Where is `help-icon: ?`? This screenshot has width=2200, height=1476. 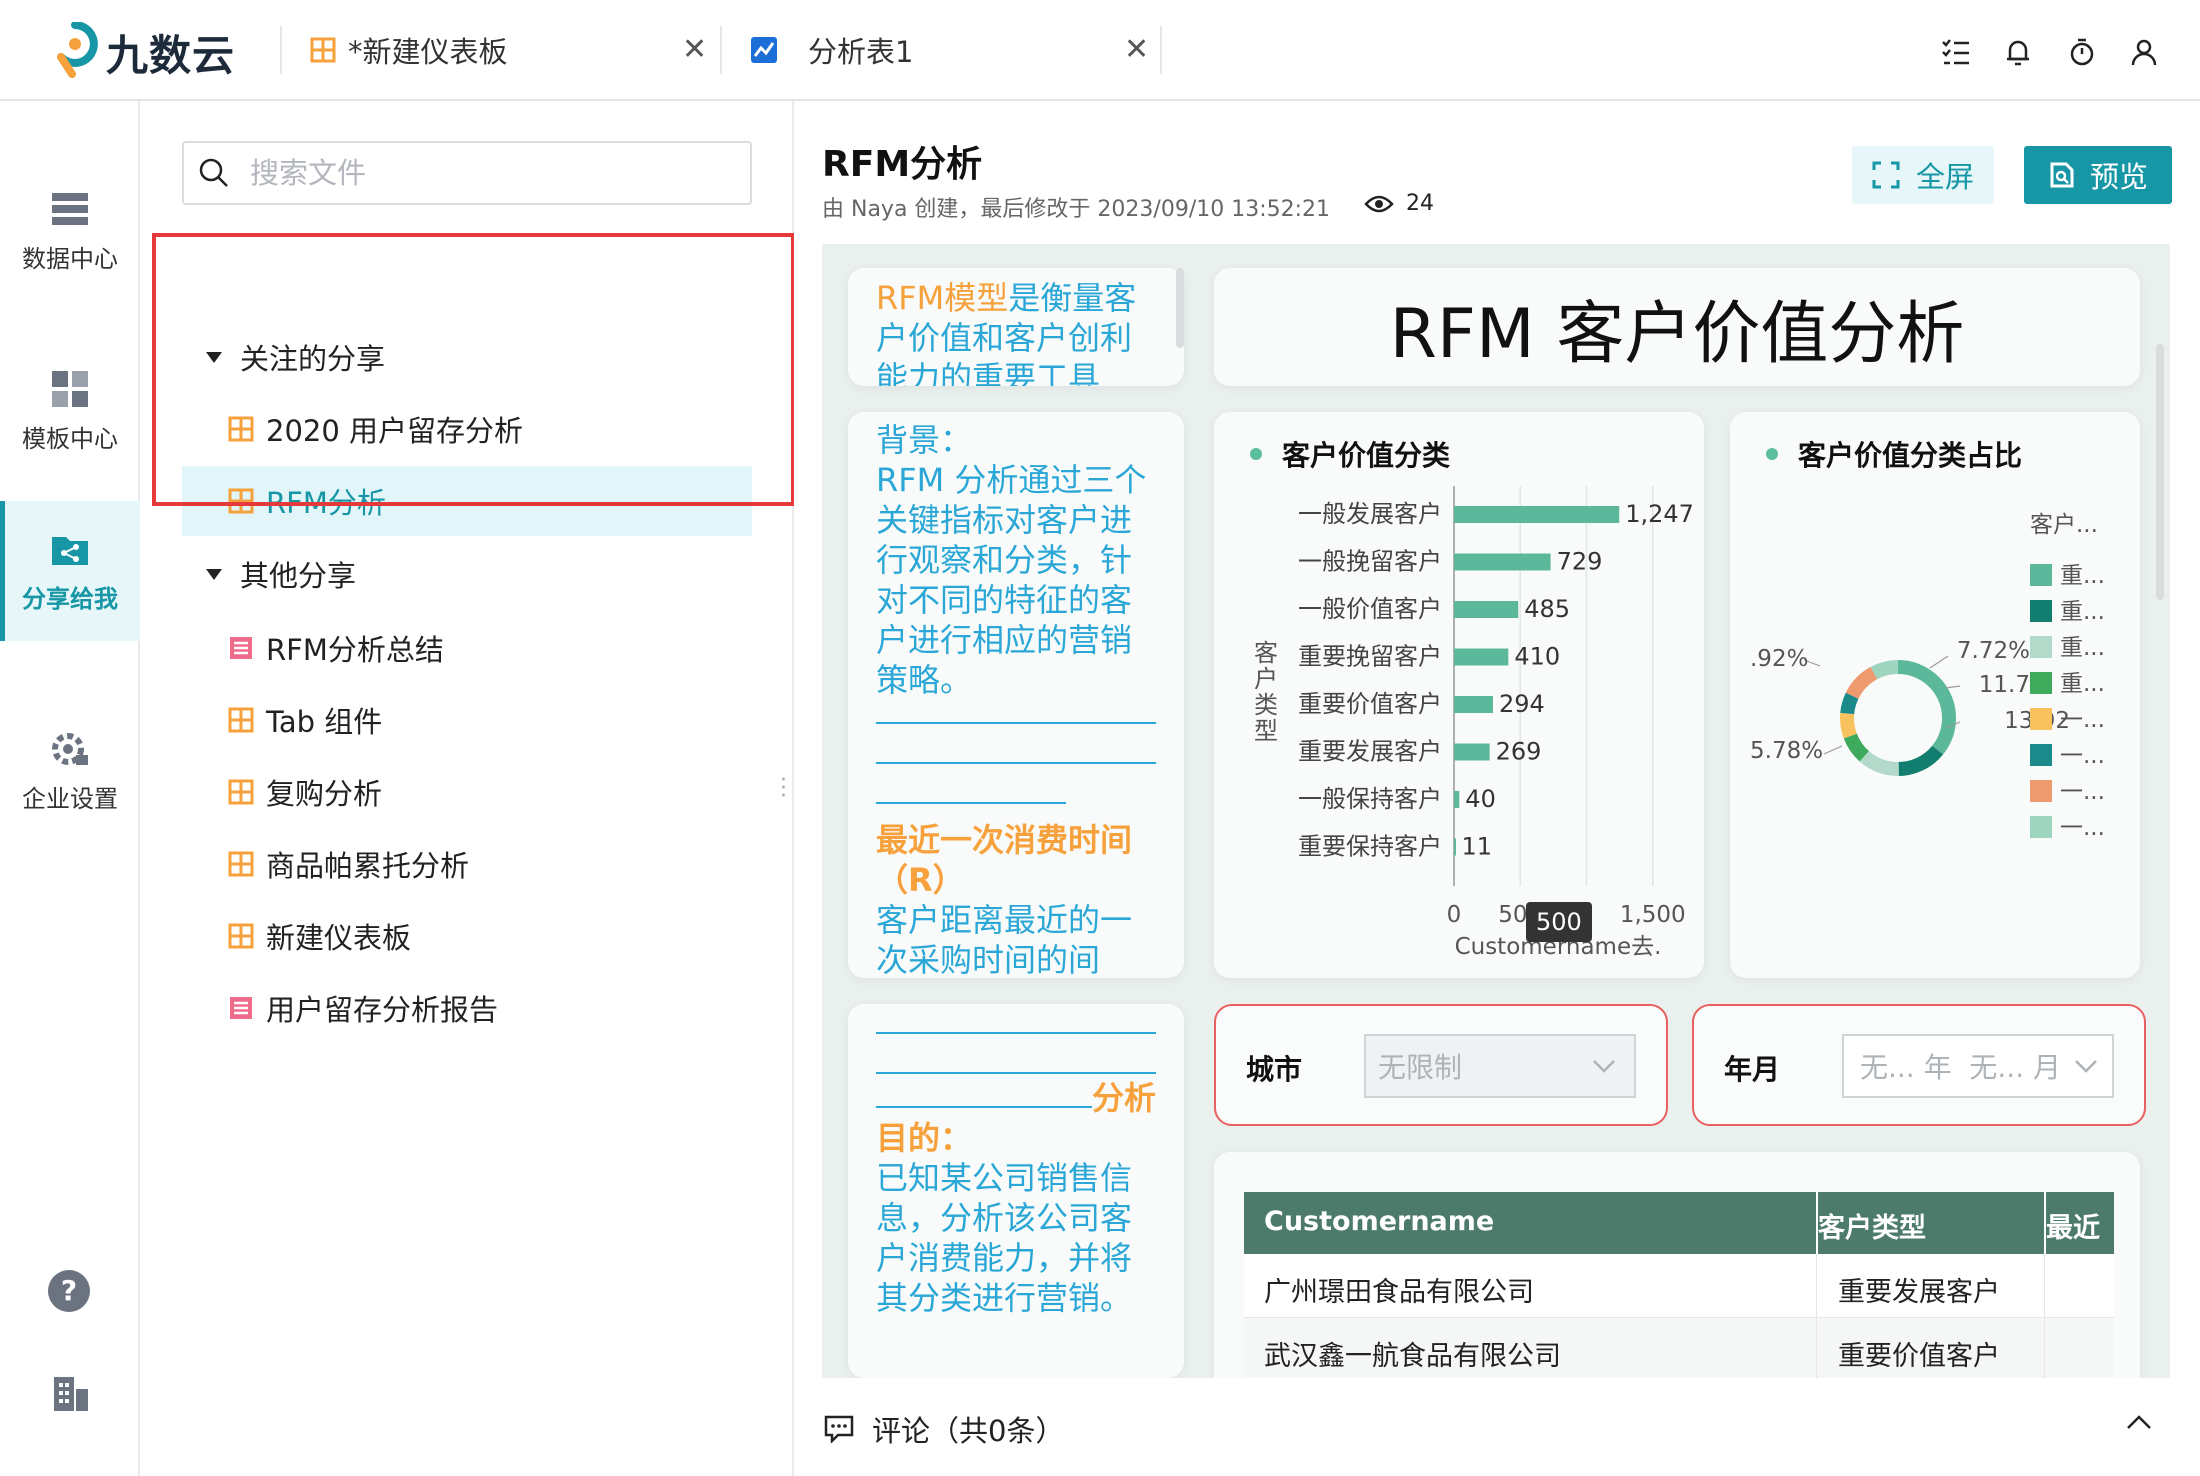 help-icon: ? is located at coordinates (69, 1291).